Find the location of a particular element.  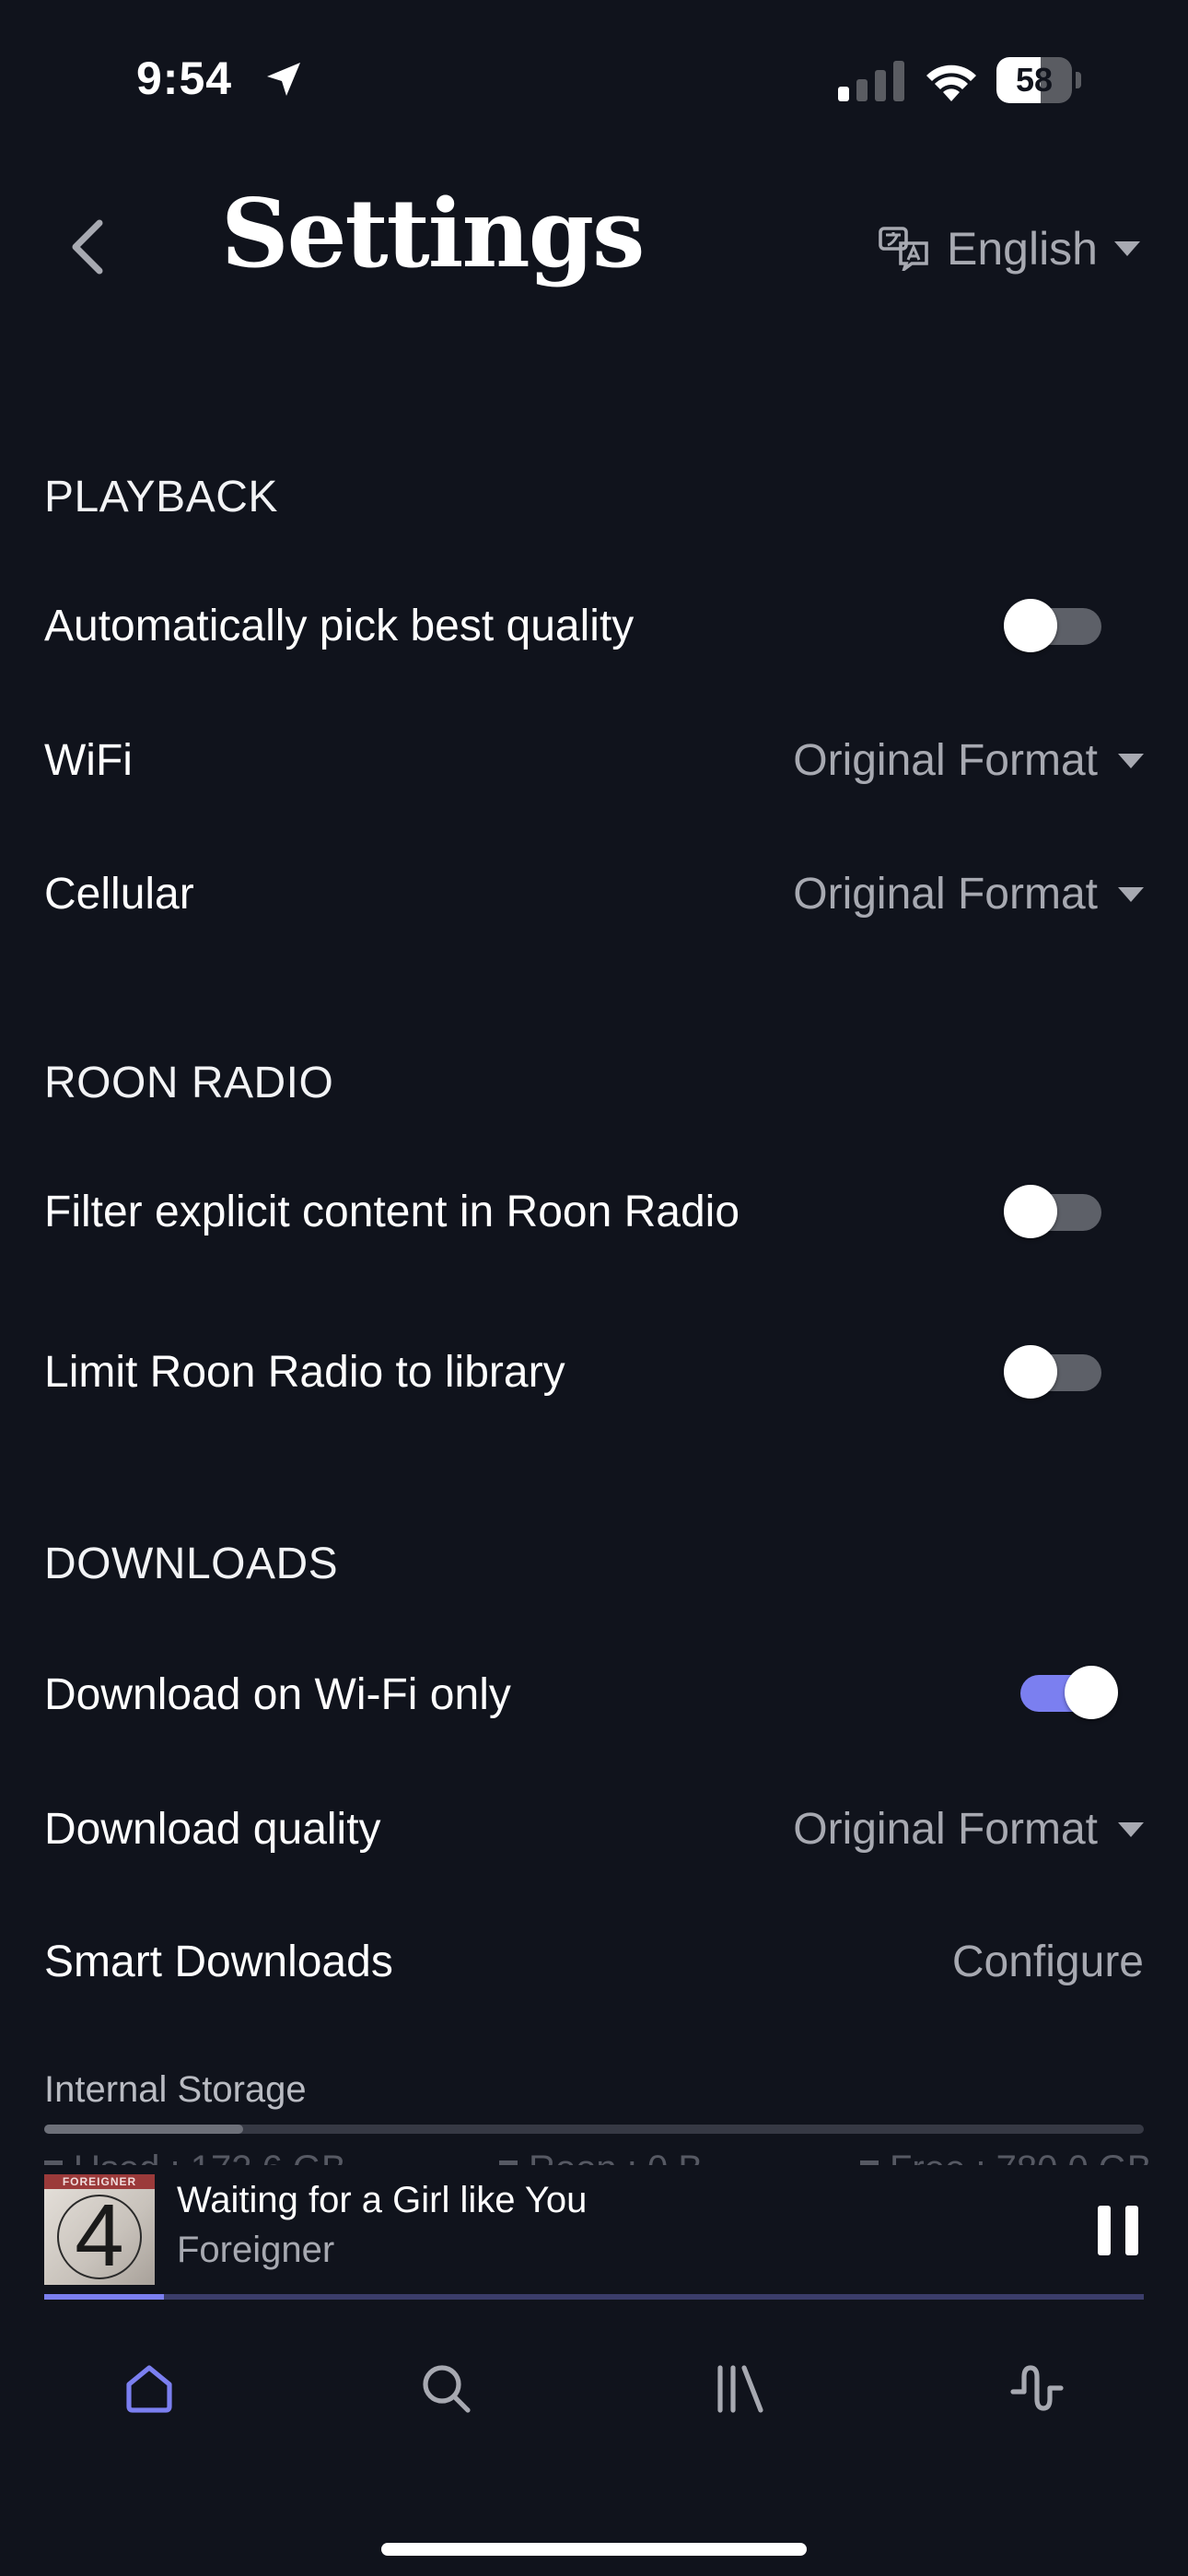

auto-quality-toggle is located at coordinates (1055, 625).